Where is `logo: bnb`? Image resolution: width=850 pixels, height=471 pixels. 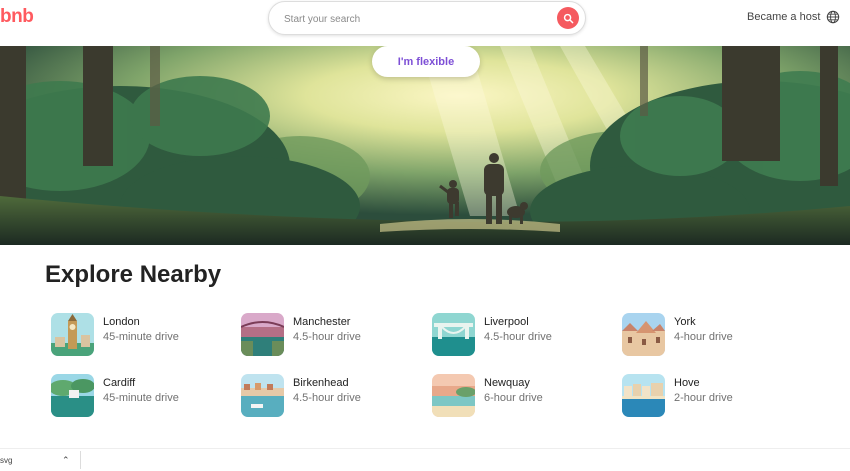 logo: bnb is located at coordinates (17, 17).